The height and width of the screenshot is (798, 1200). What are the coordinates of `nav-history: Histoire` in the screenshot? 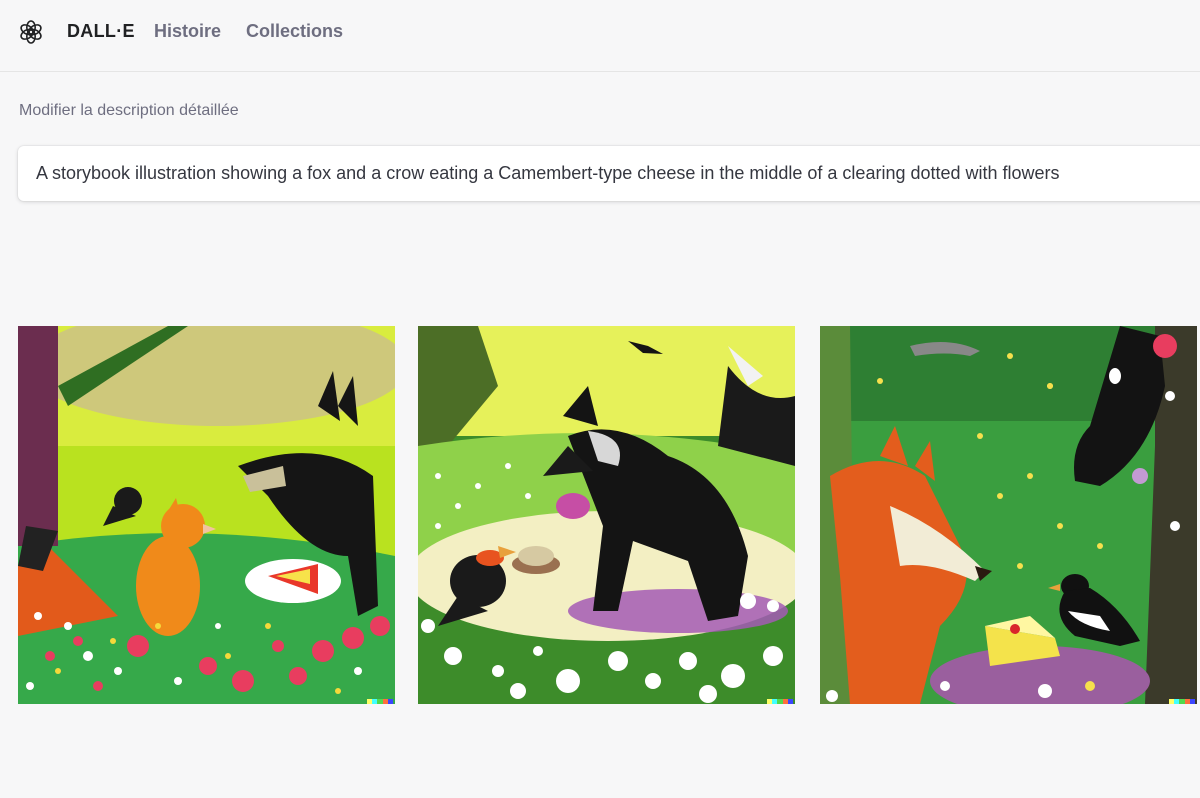 It's located at (187, 31).